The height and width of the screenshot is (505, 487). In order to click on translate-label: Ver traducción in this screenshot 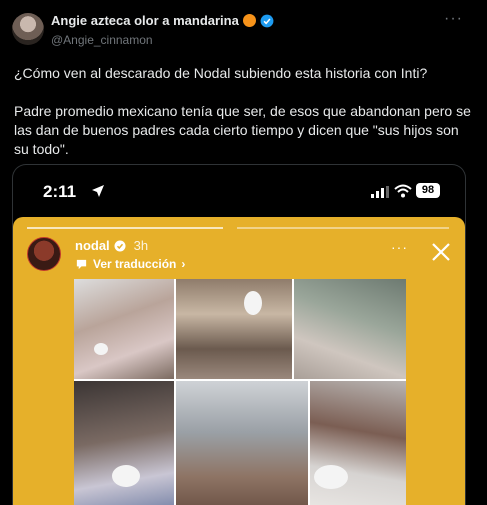, I will do `click(134, 264)`.